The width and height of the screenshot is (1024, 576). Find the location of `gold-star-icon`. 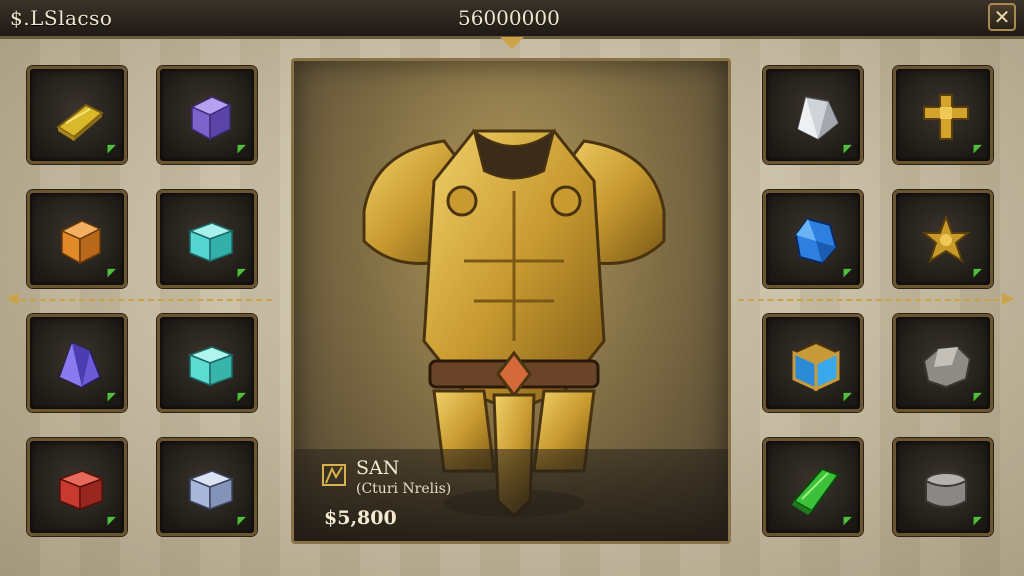

gold-star-icon is located at coordinates (946, 239).